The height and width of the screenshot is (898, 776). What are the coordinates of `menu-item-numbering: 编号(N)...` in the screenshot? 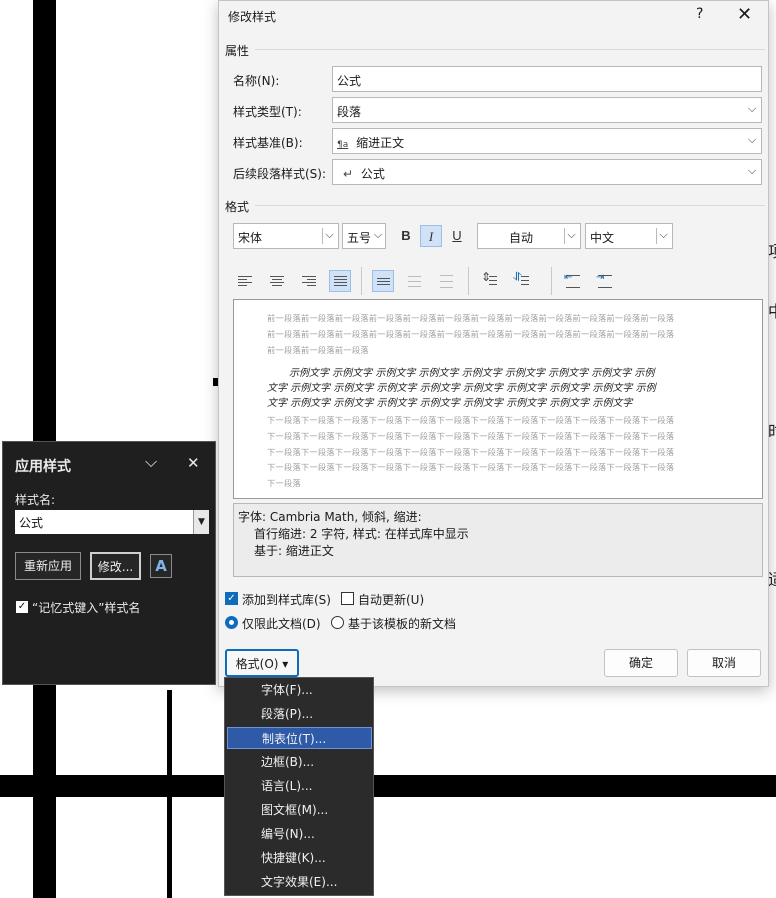 It's located at (299, 834).